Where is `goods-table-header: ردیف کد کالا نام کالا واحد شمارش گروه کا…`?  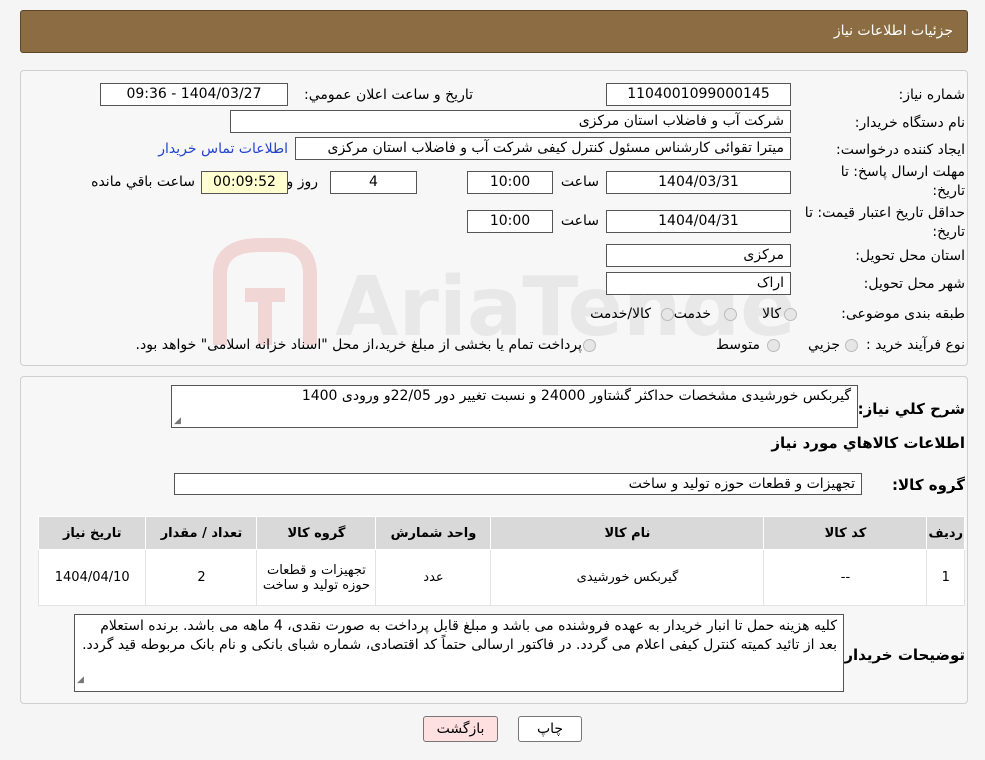 goods-table-header: ردیف کد کالا نام کالا واحد شمارش گروه کا… is located at coordinates (501, 533).